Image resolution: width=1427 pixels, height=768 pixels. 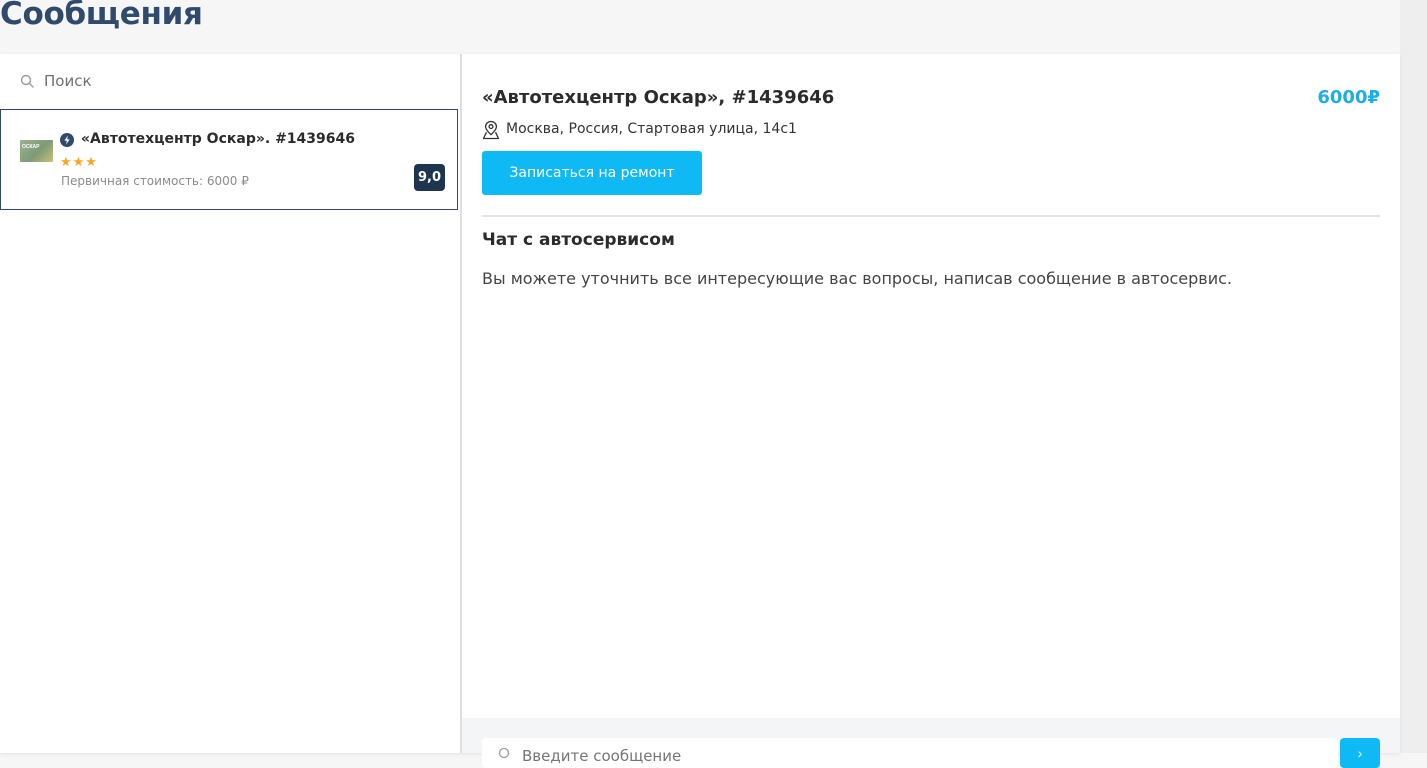 What do you see at coordinates (67, 140) in the screenshot?
I see `bolt-icon` at bounding box center [67, 140].